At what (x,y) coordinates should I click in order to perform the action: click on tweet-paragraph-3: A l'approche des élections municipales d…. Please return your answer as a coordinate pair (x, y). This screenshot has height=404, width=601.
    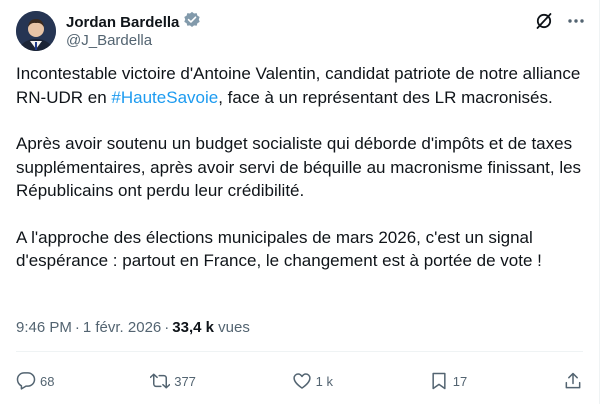
    Looking at the image, I should click on (279, 249).